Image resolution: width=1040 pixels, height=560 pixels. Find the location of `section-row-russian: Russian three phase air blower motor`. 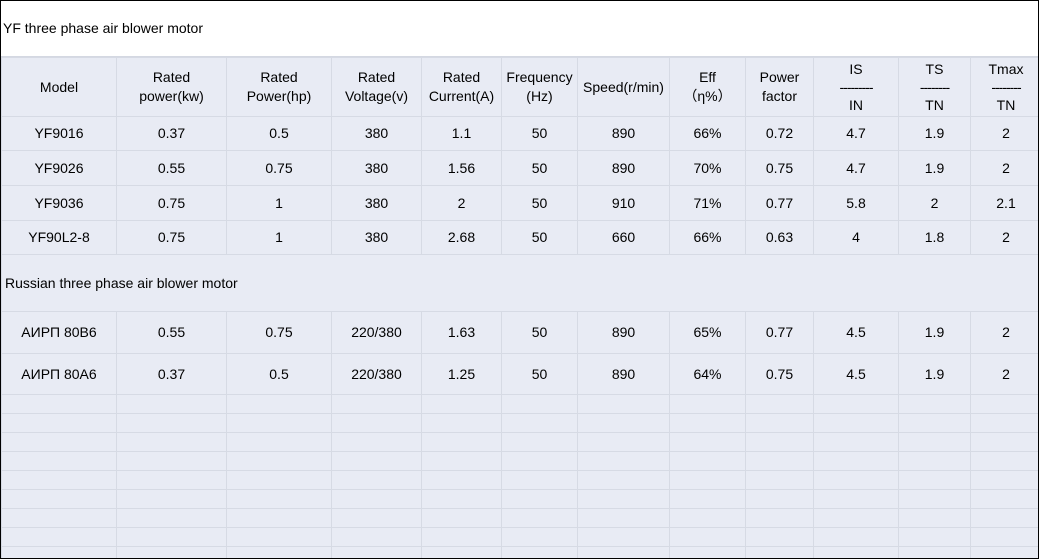

section-row-russian: Russian three phase air blower motor is located at coordinates (519, 283).